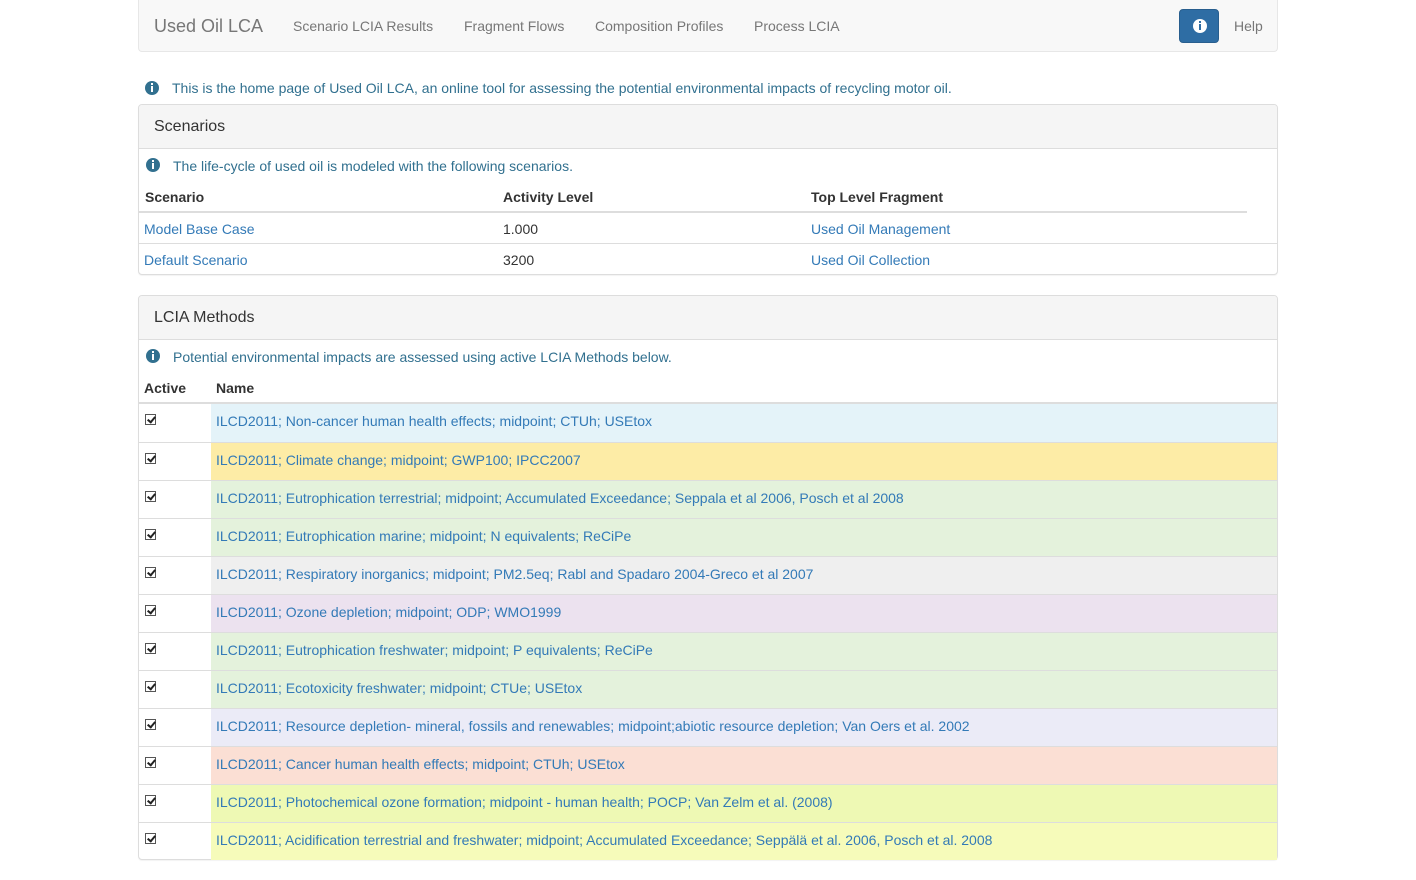 The height and width of the screenshot is (880, 1416). Describe the element at coordinates (548, 197) in the screenshot. I see `column-header-activity-level: Activity Level` at that location.